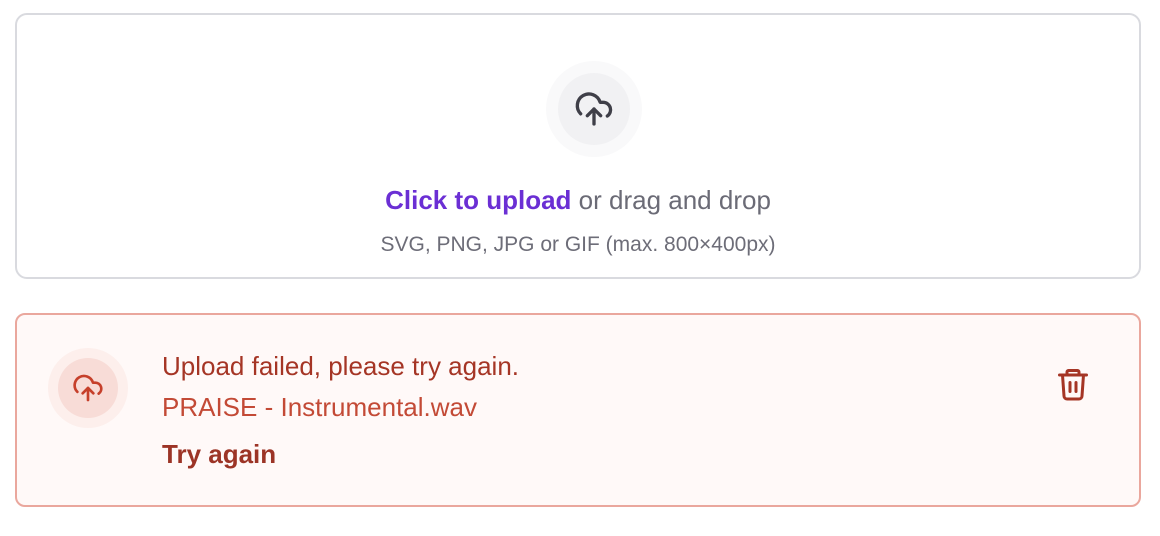 The width and height of the screenshot is (1160, 536). I want to click on file-type-hint: SVG, PNG, JPG or GIF (max. 800×400px), so click(578, 244).